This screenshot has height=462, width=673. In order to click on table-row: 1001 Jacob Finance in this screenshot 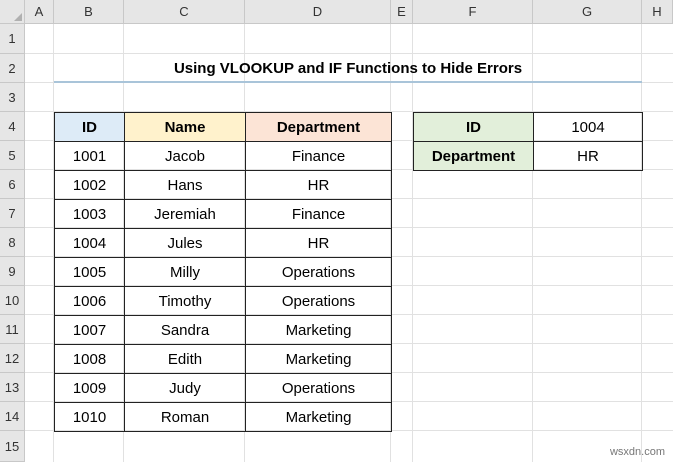, I will do `click(223, 156)`.